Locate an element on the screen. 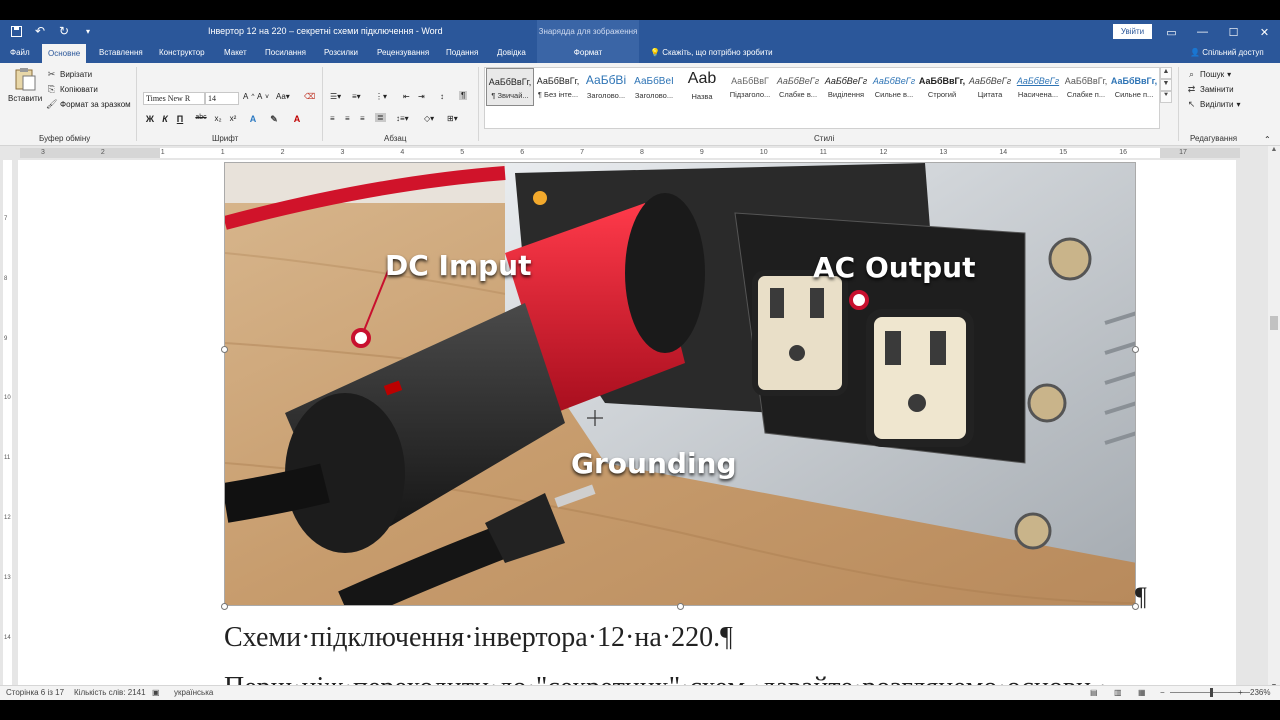  style-item: АаБбВеГг Цитата is located at coordinates (990, 87).